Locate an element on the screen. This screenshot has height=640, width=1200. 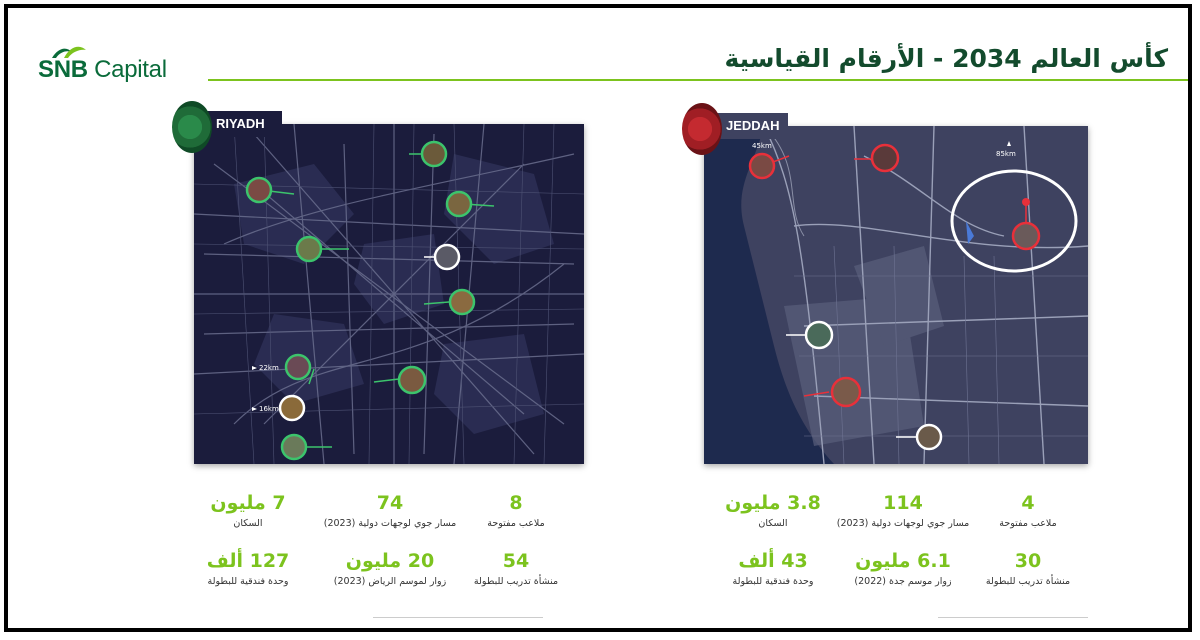
snb-capital-logo: SNB Capital is located at coordinates (123, 64).